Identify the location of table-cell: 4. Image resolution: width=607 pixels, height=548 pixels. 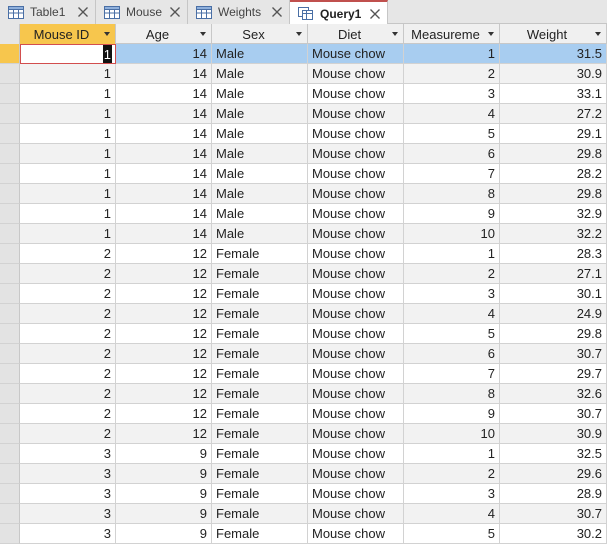
(452, 114).